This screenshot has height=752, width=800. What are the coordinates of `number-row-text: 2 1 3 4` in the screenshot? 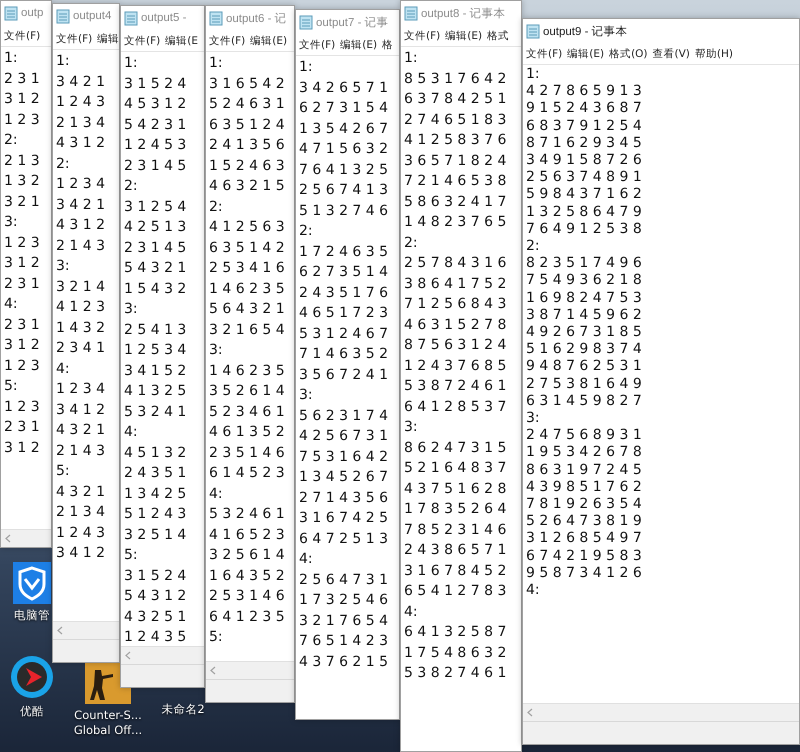 It's located at (80, 512).